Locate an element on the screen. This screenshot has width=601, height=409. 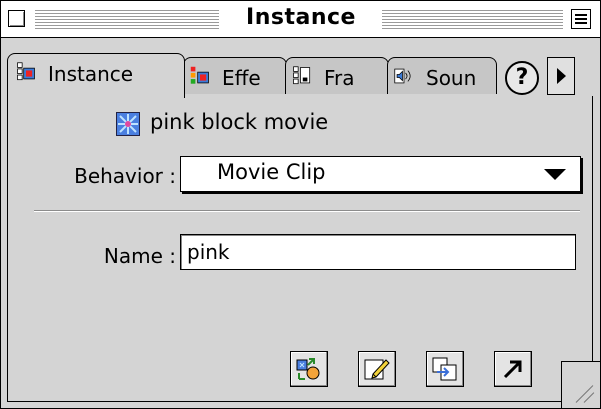
close-box is located at coordinates (16, 18).